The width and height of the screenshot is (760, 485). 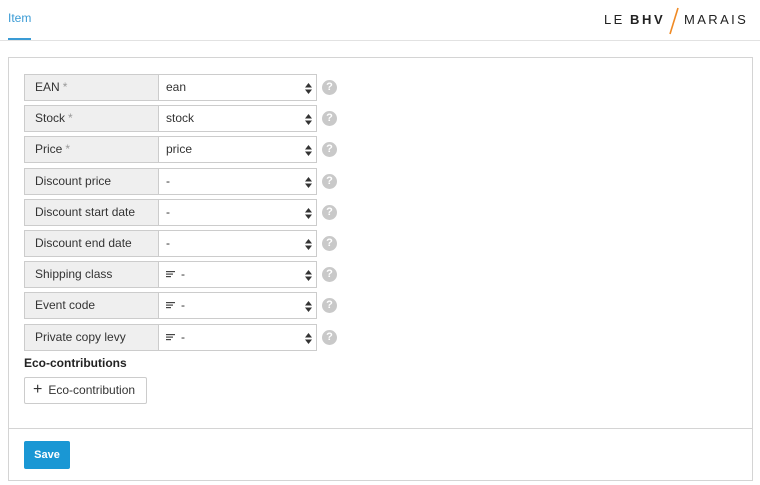 I want to click on field-label: Stock *, so click(x=91, y=118).